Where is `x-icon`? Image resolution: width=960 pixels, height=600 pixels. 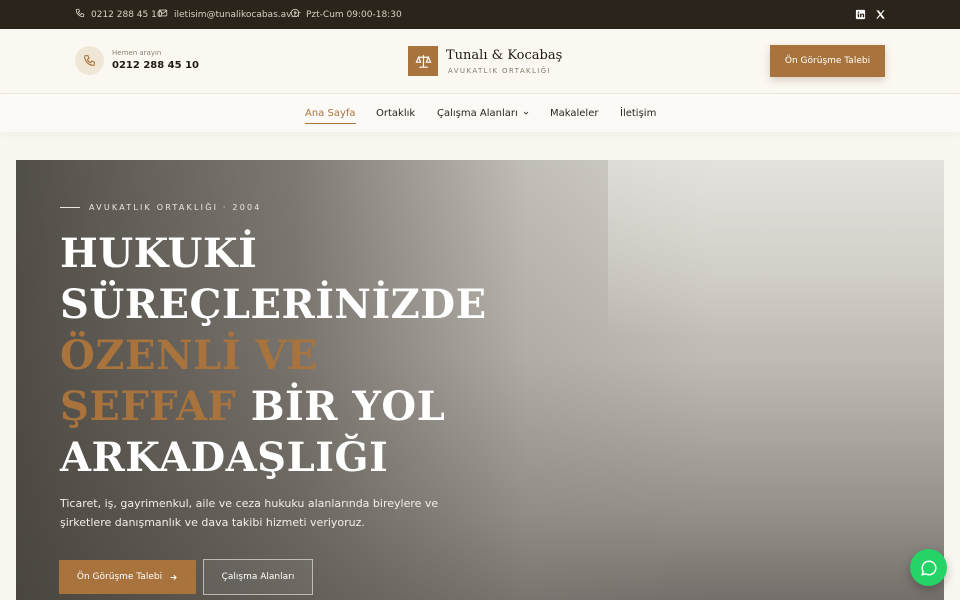
x-icon is located at coordinates (880, 14).